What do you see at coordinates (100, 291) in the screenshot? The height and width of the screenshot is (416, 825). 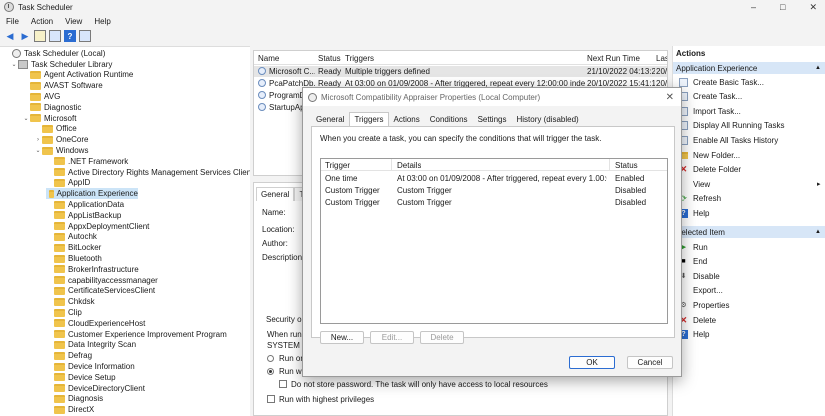 I see `tree-item: CertificateServicesClient` at bounding box center [100, 291].